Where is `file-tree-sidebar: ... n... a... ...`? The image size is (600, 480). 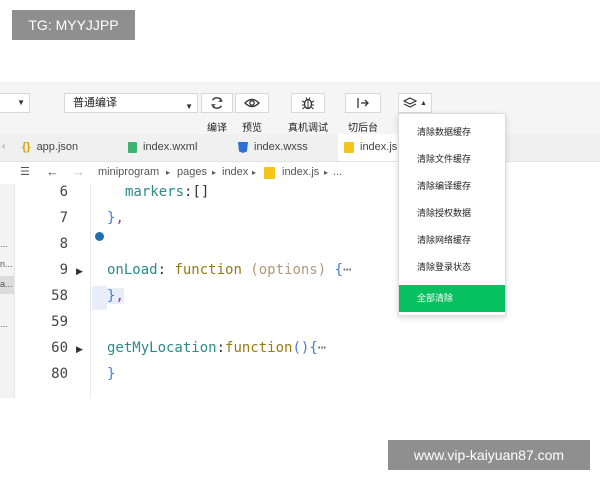 file-tree-sidebar: ... n... a... ... is located at coordinates (7, 291).